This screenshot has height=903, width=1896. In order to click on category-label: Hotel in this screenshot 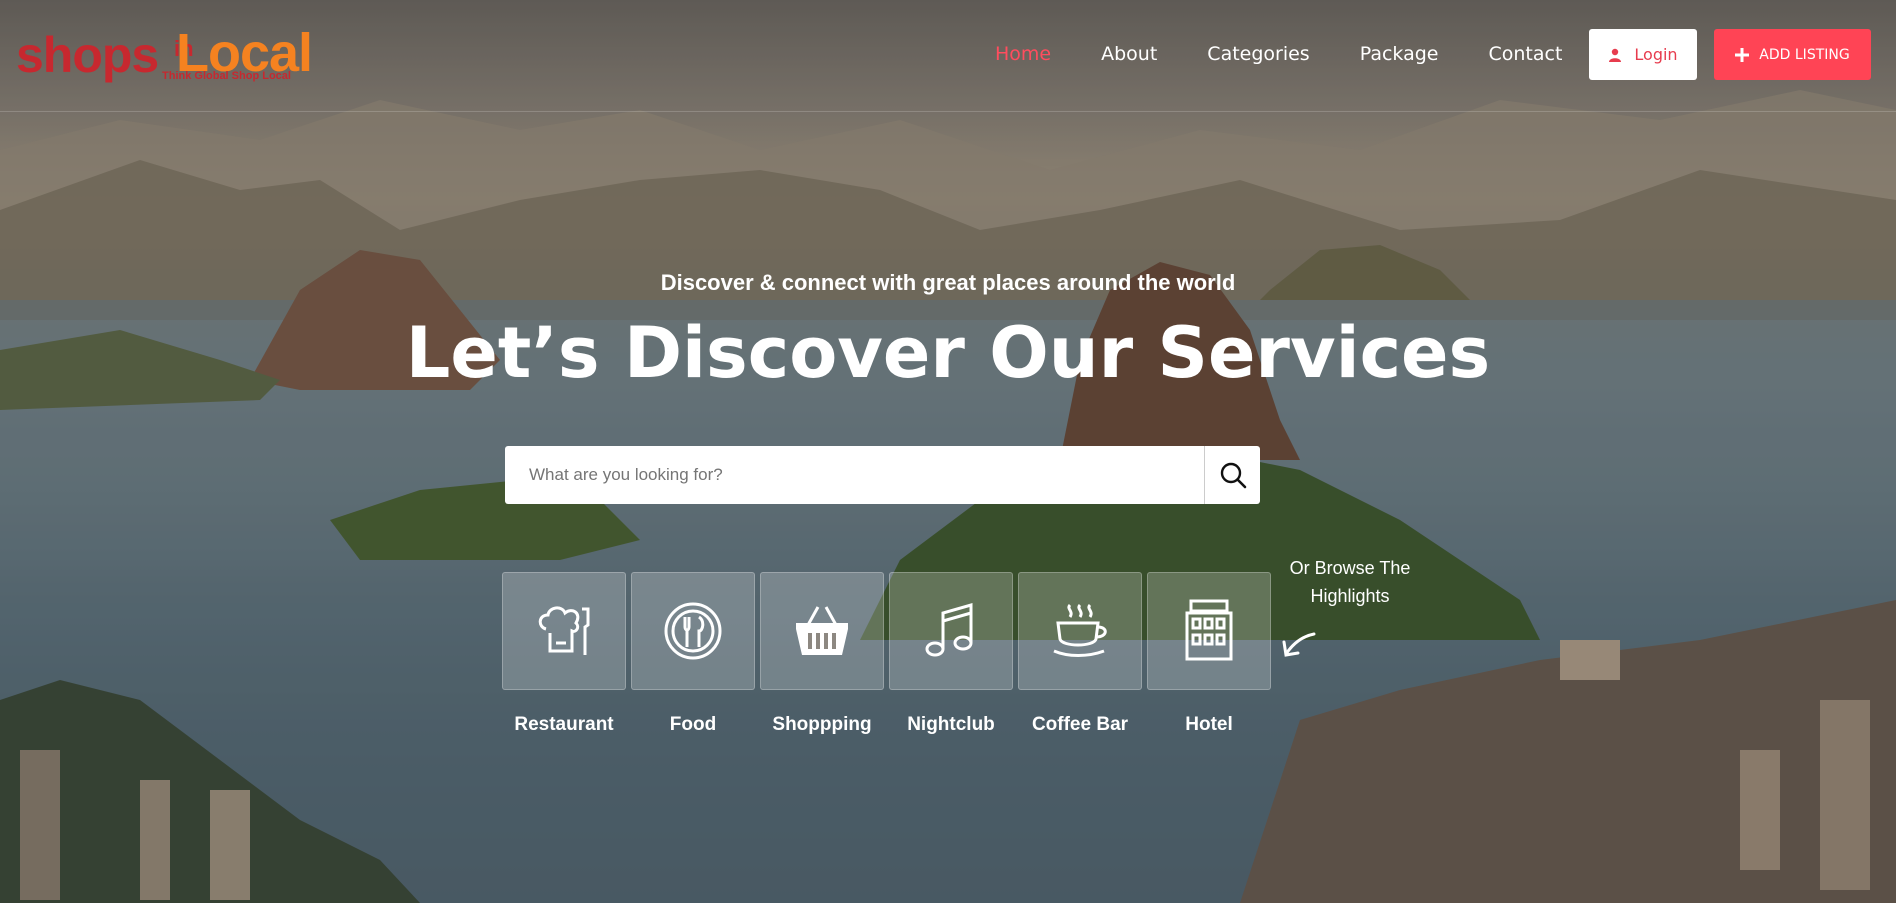, I will do `click(1209, 724)`.